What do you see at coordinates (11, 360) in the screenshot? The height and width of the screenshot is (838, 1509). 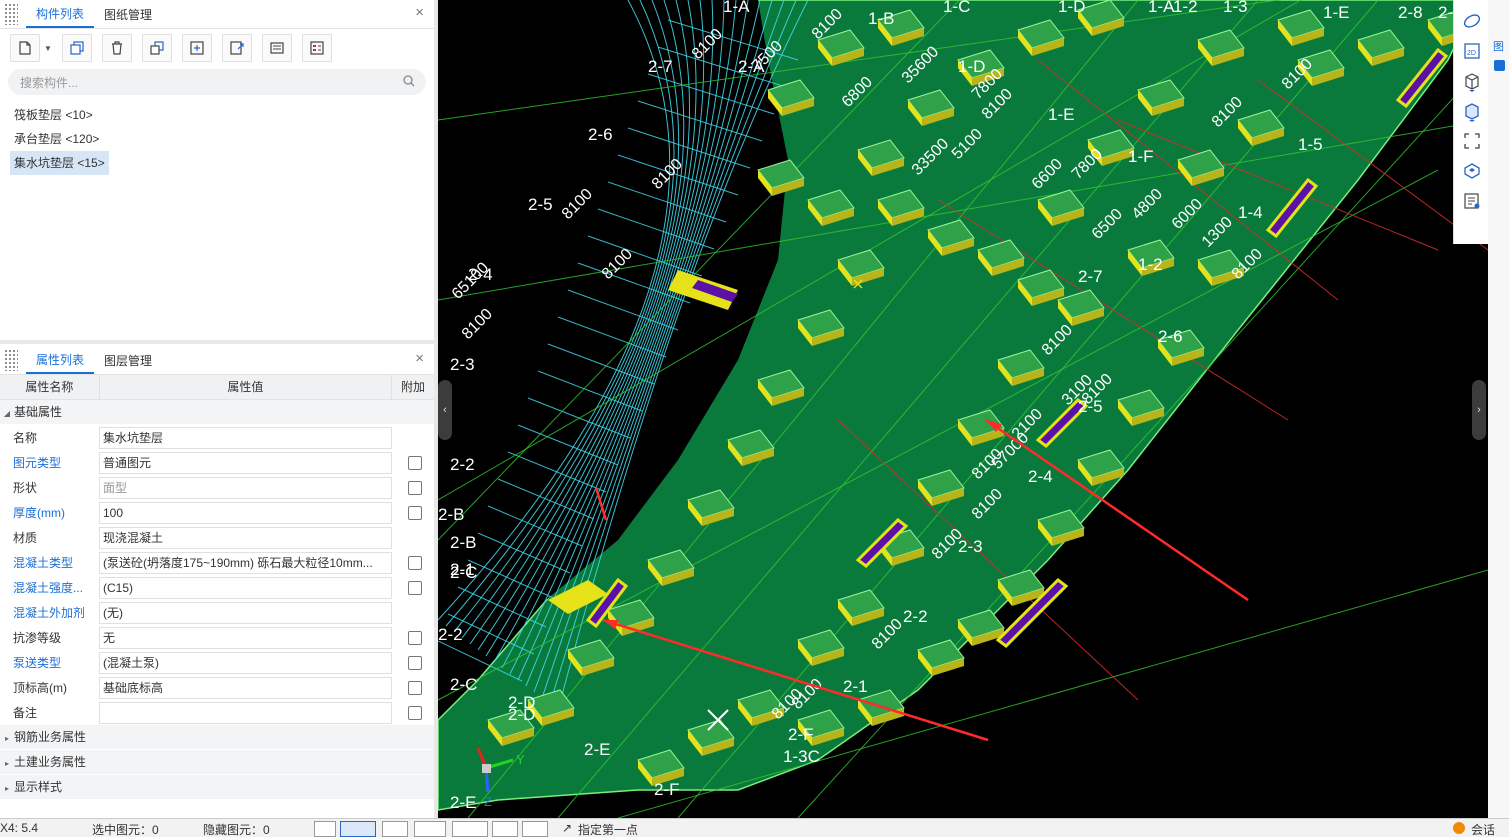 I see `lock-grip-icon` at bounding box center [11, 360].